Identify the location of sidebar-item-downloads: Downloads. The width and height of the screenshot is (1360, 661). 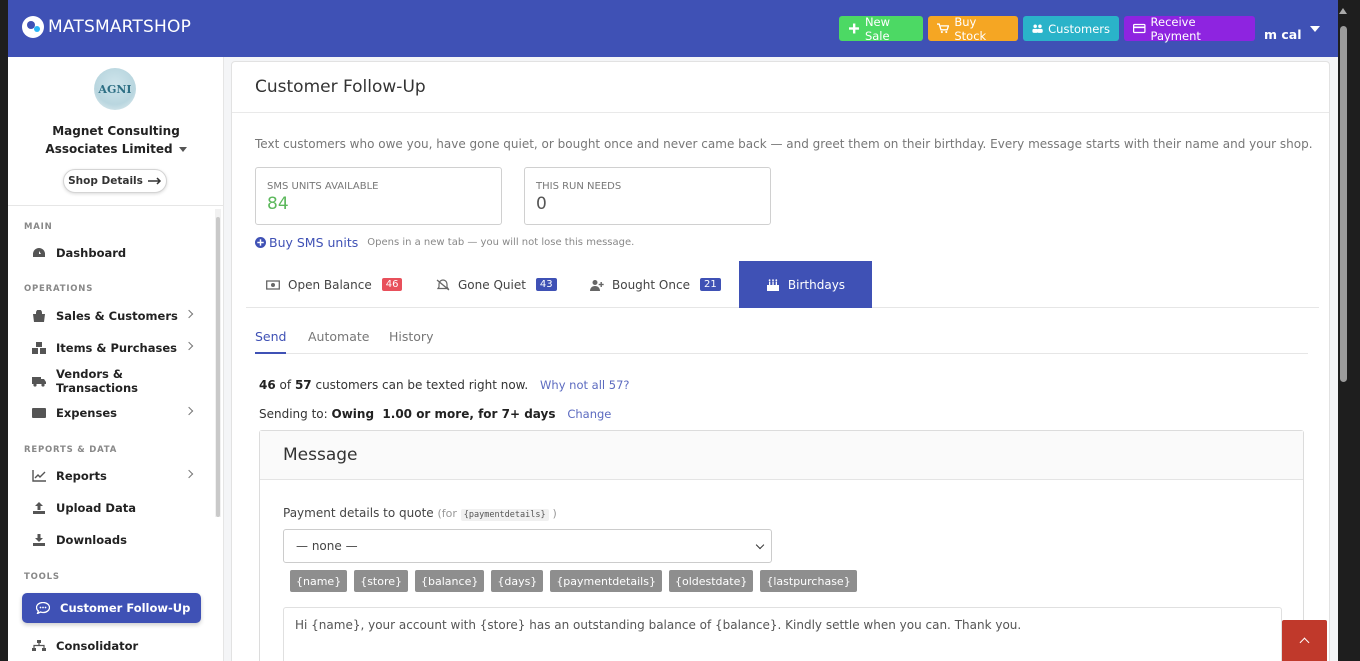
(112, 540).